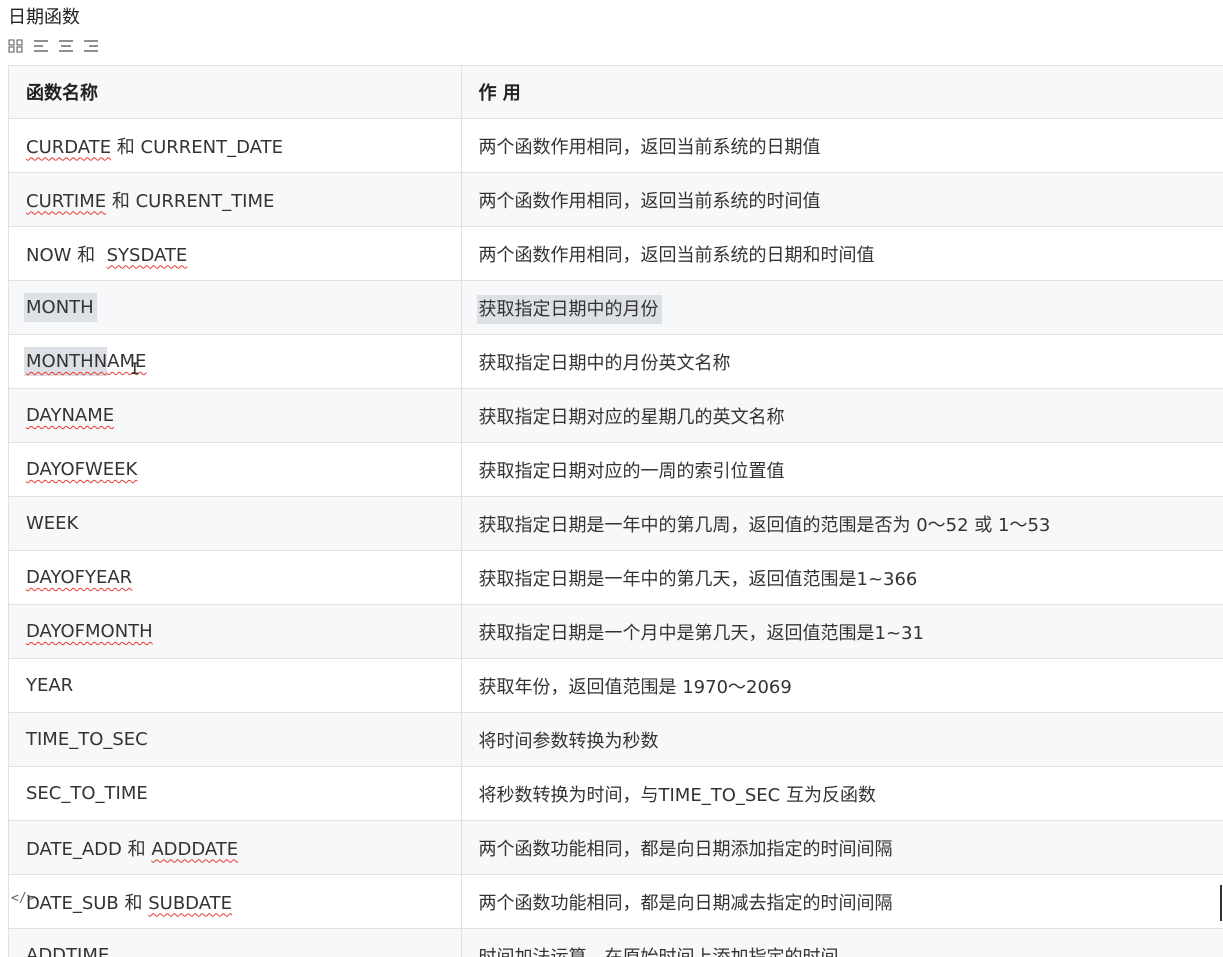 The width and height of the screenshot is (1223, 957). I want to click on function-name-part: SYSDATE, so click(147, 255).